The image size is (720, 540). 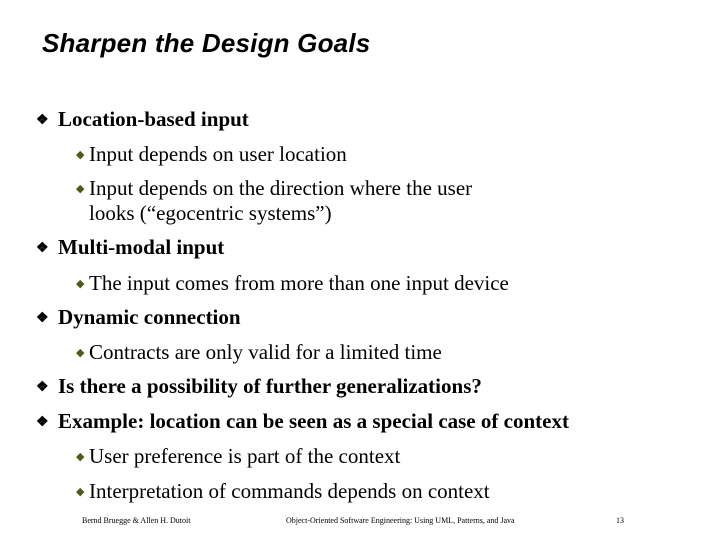 I want to click on bullet-dynamic-connection: ❖ Dynamic connection, so click(x=138, y=317).